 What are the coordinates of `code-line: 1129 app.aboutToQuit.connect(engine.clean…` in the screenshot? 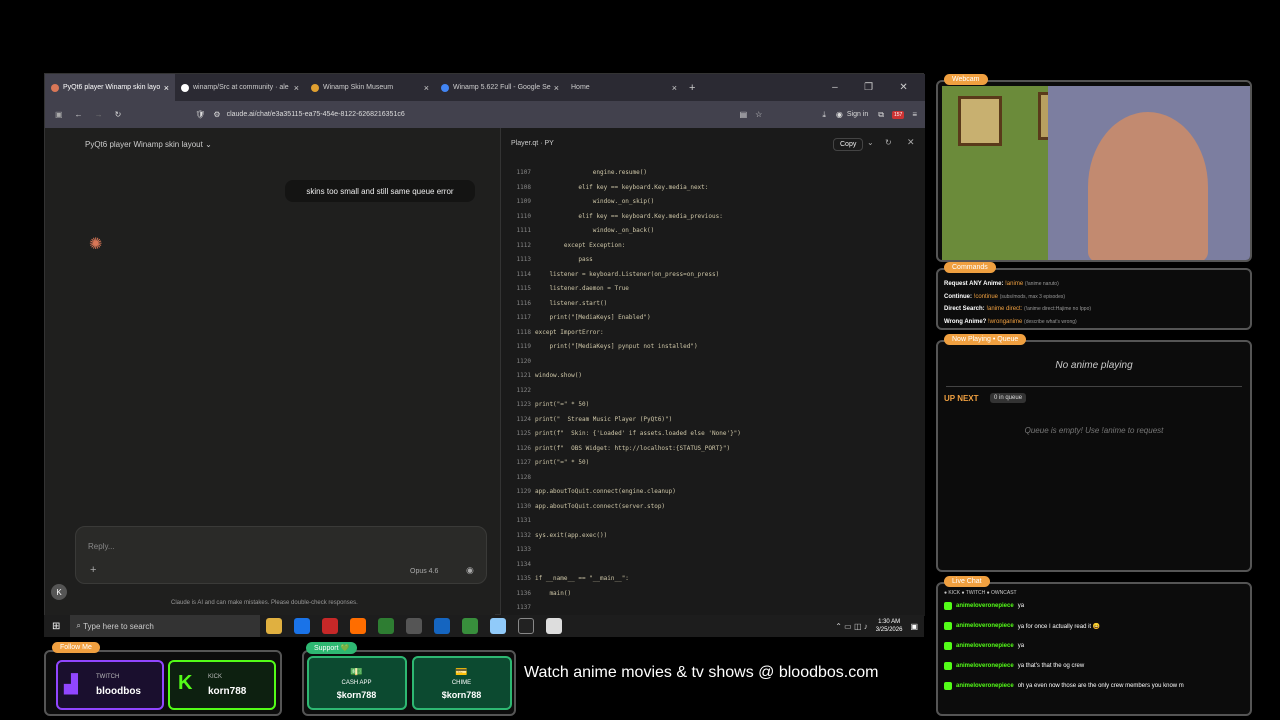 It's located at (596, 491).